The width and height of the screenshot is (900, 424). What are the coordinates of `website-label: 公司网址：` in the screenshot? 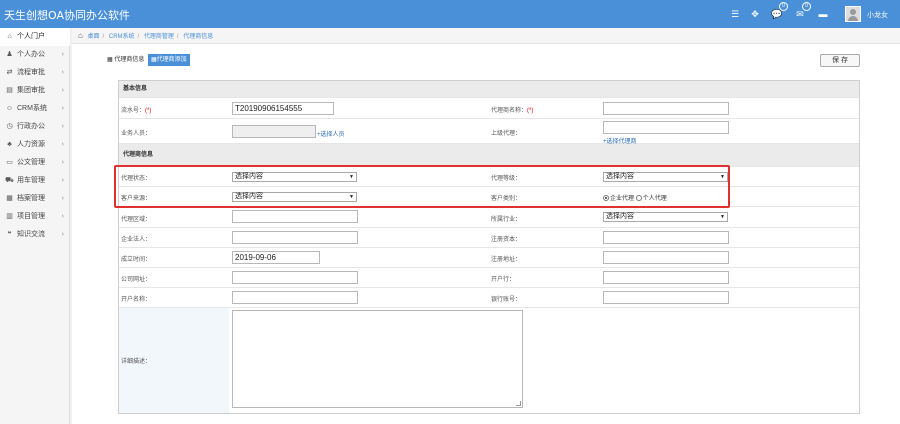 It's located at (136, 280).